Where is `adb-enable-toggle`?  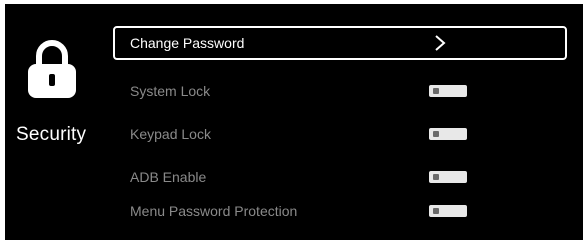
adb-enable-toggle is located at coordinates (448, 177).